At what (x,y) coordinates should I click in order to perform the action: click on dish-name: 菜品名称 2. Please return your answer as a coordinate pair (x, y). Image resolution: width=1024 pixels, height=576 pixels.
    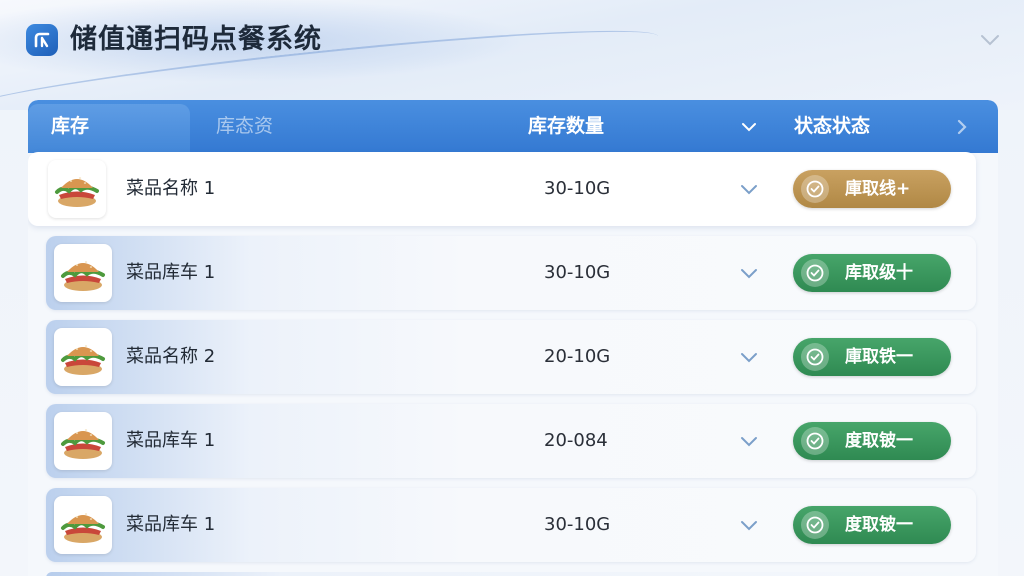
    Looking at the image, I should click on (171, 356).